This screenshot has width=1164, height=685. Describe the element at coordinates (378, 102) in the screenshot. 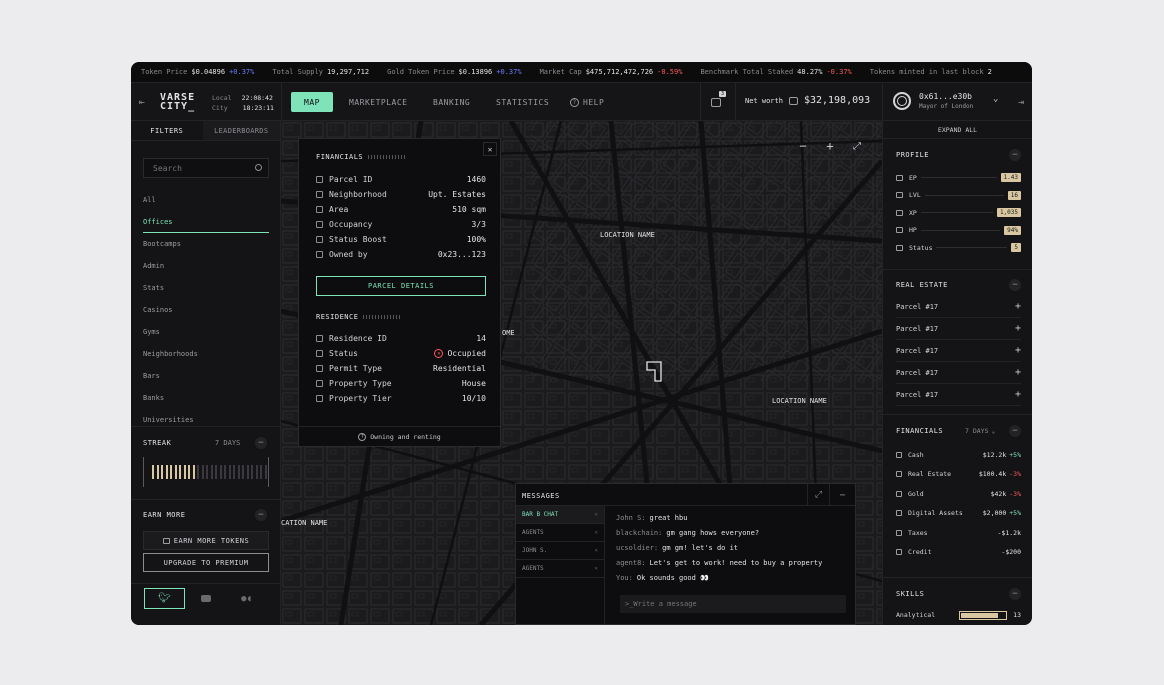

I see `tab-marketplace: MARKETPLACE` at that location.